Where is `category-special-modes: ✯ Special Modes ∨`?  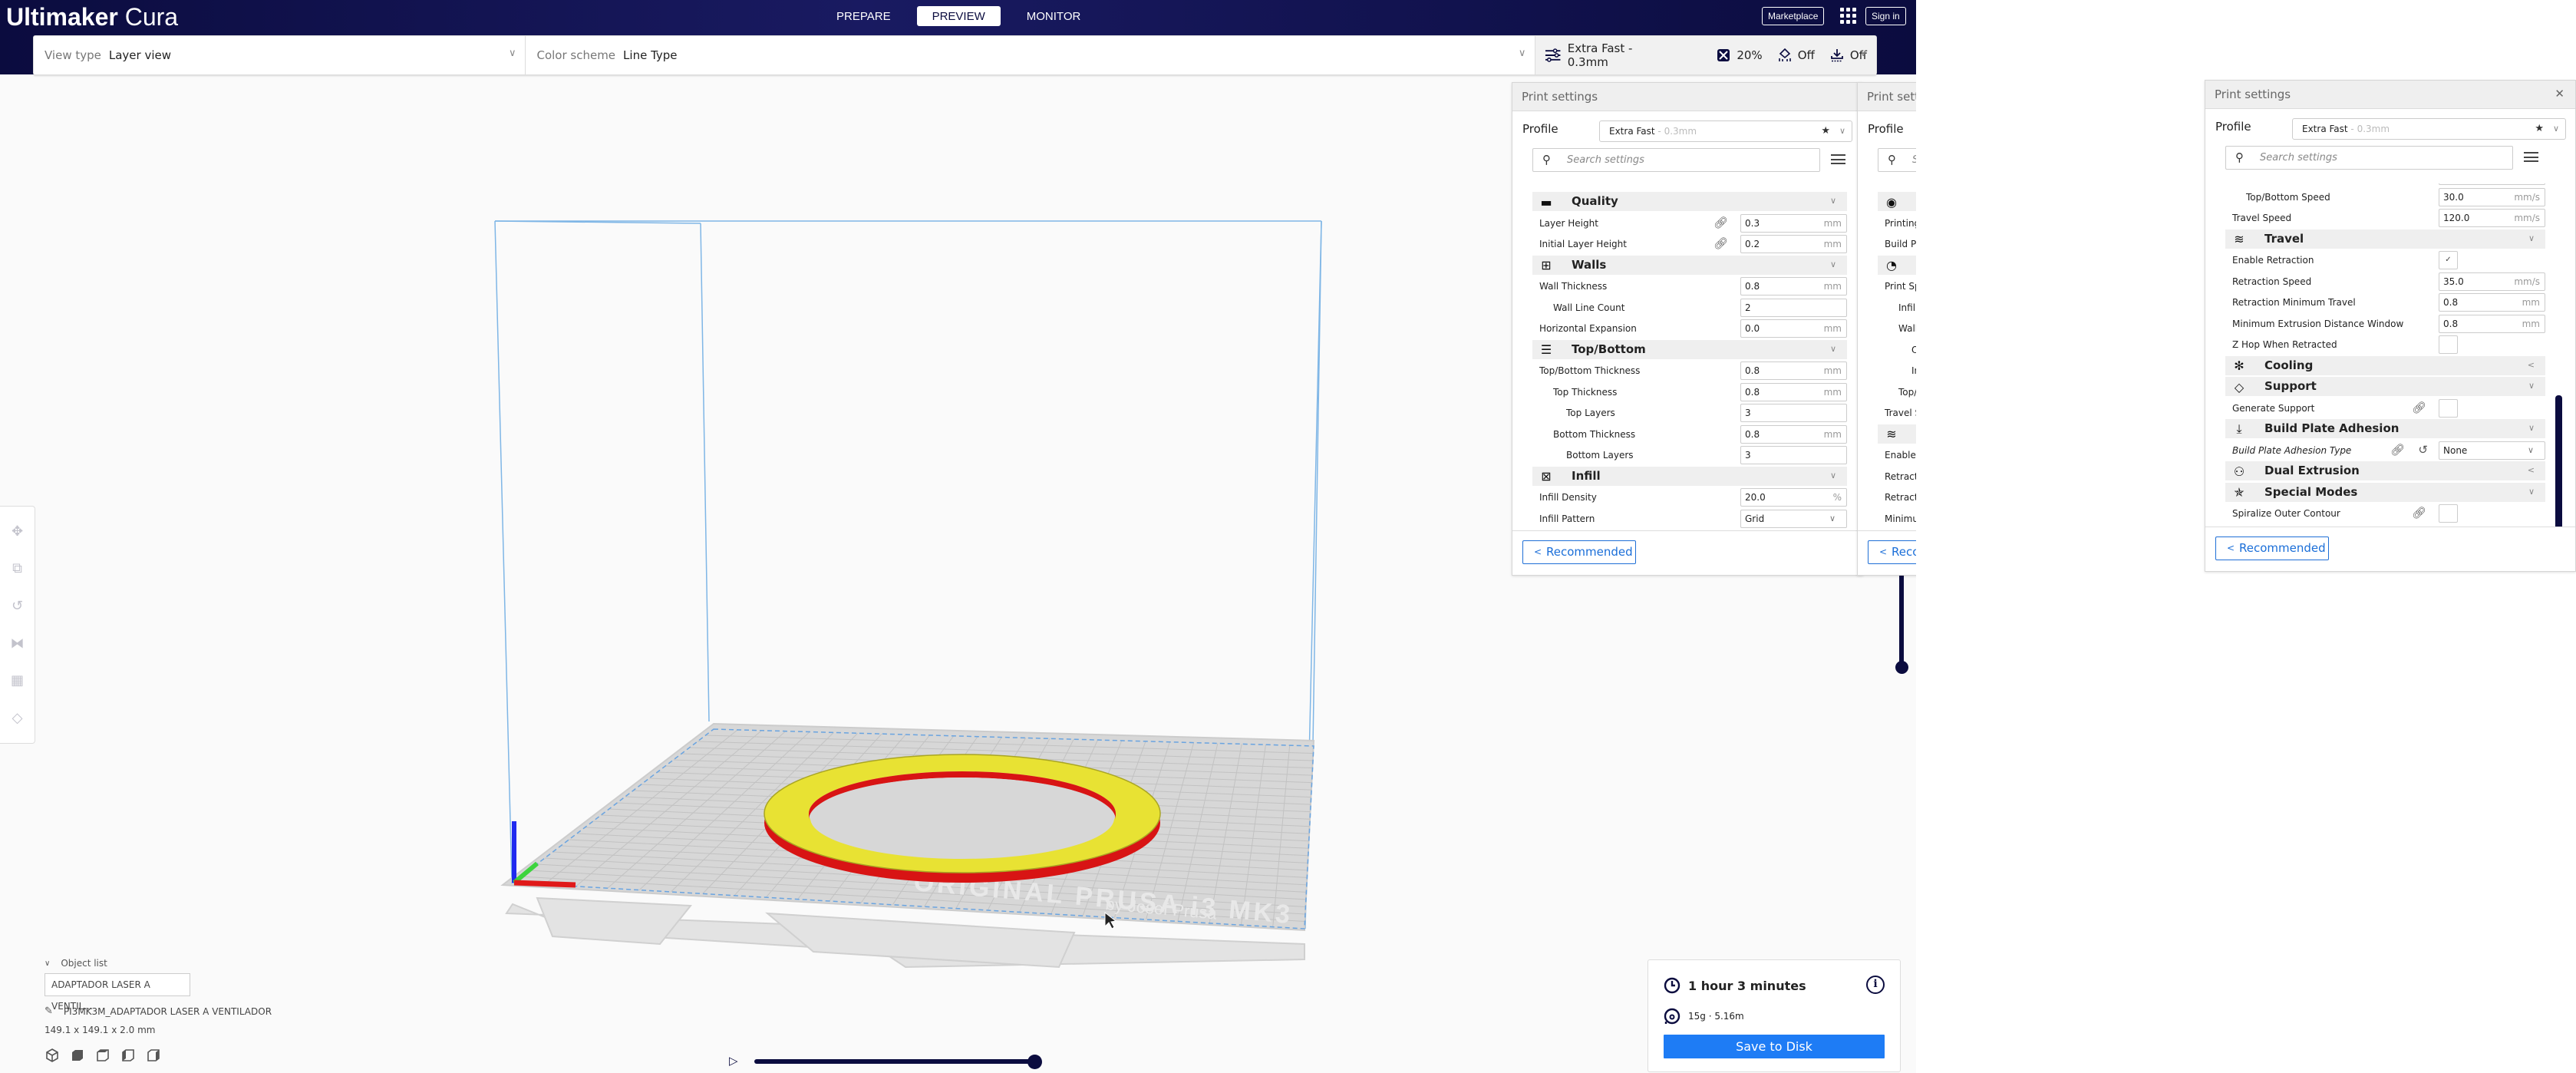 category-special-modes: ✯ Special Modes ∨ is located at coordinates (2385, 492).